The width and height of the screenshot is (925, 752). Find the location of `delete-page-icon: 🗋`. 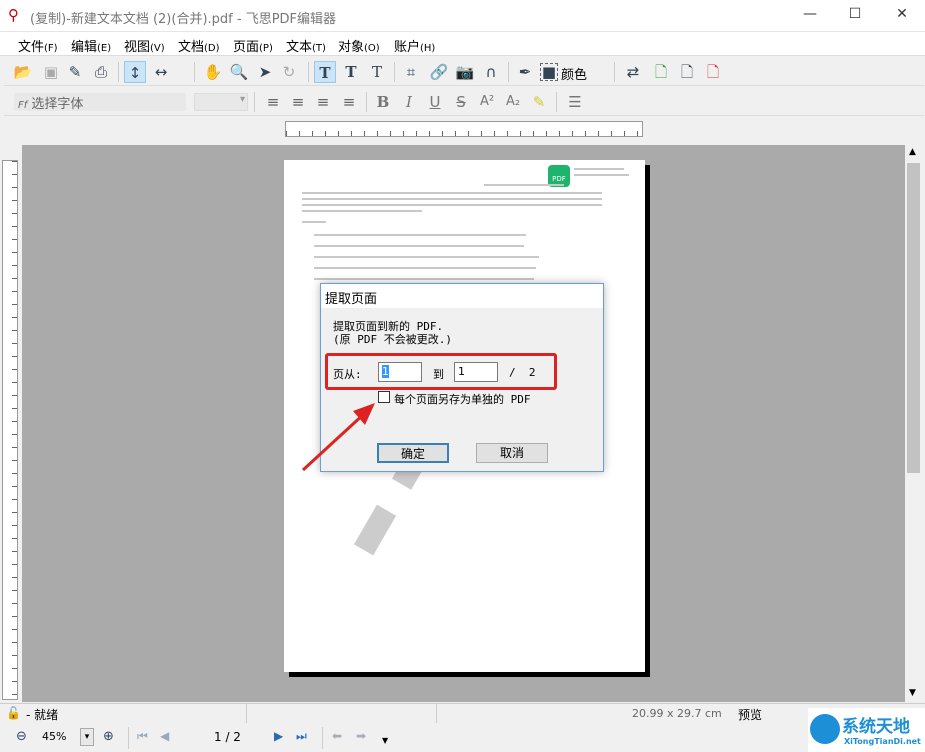

delete-page-icon: 🗋 is located at coordinates (713, 72).